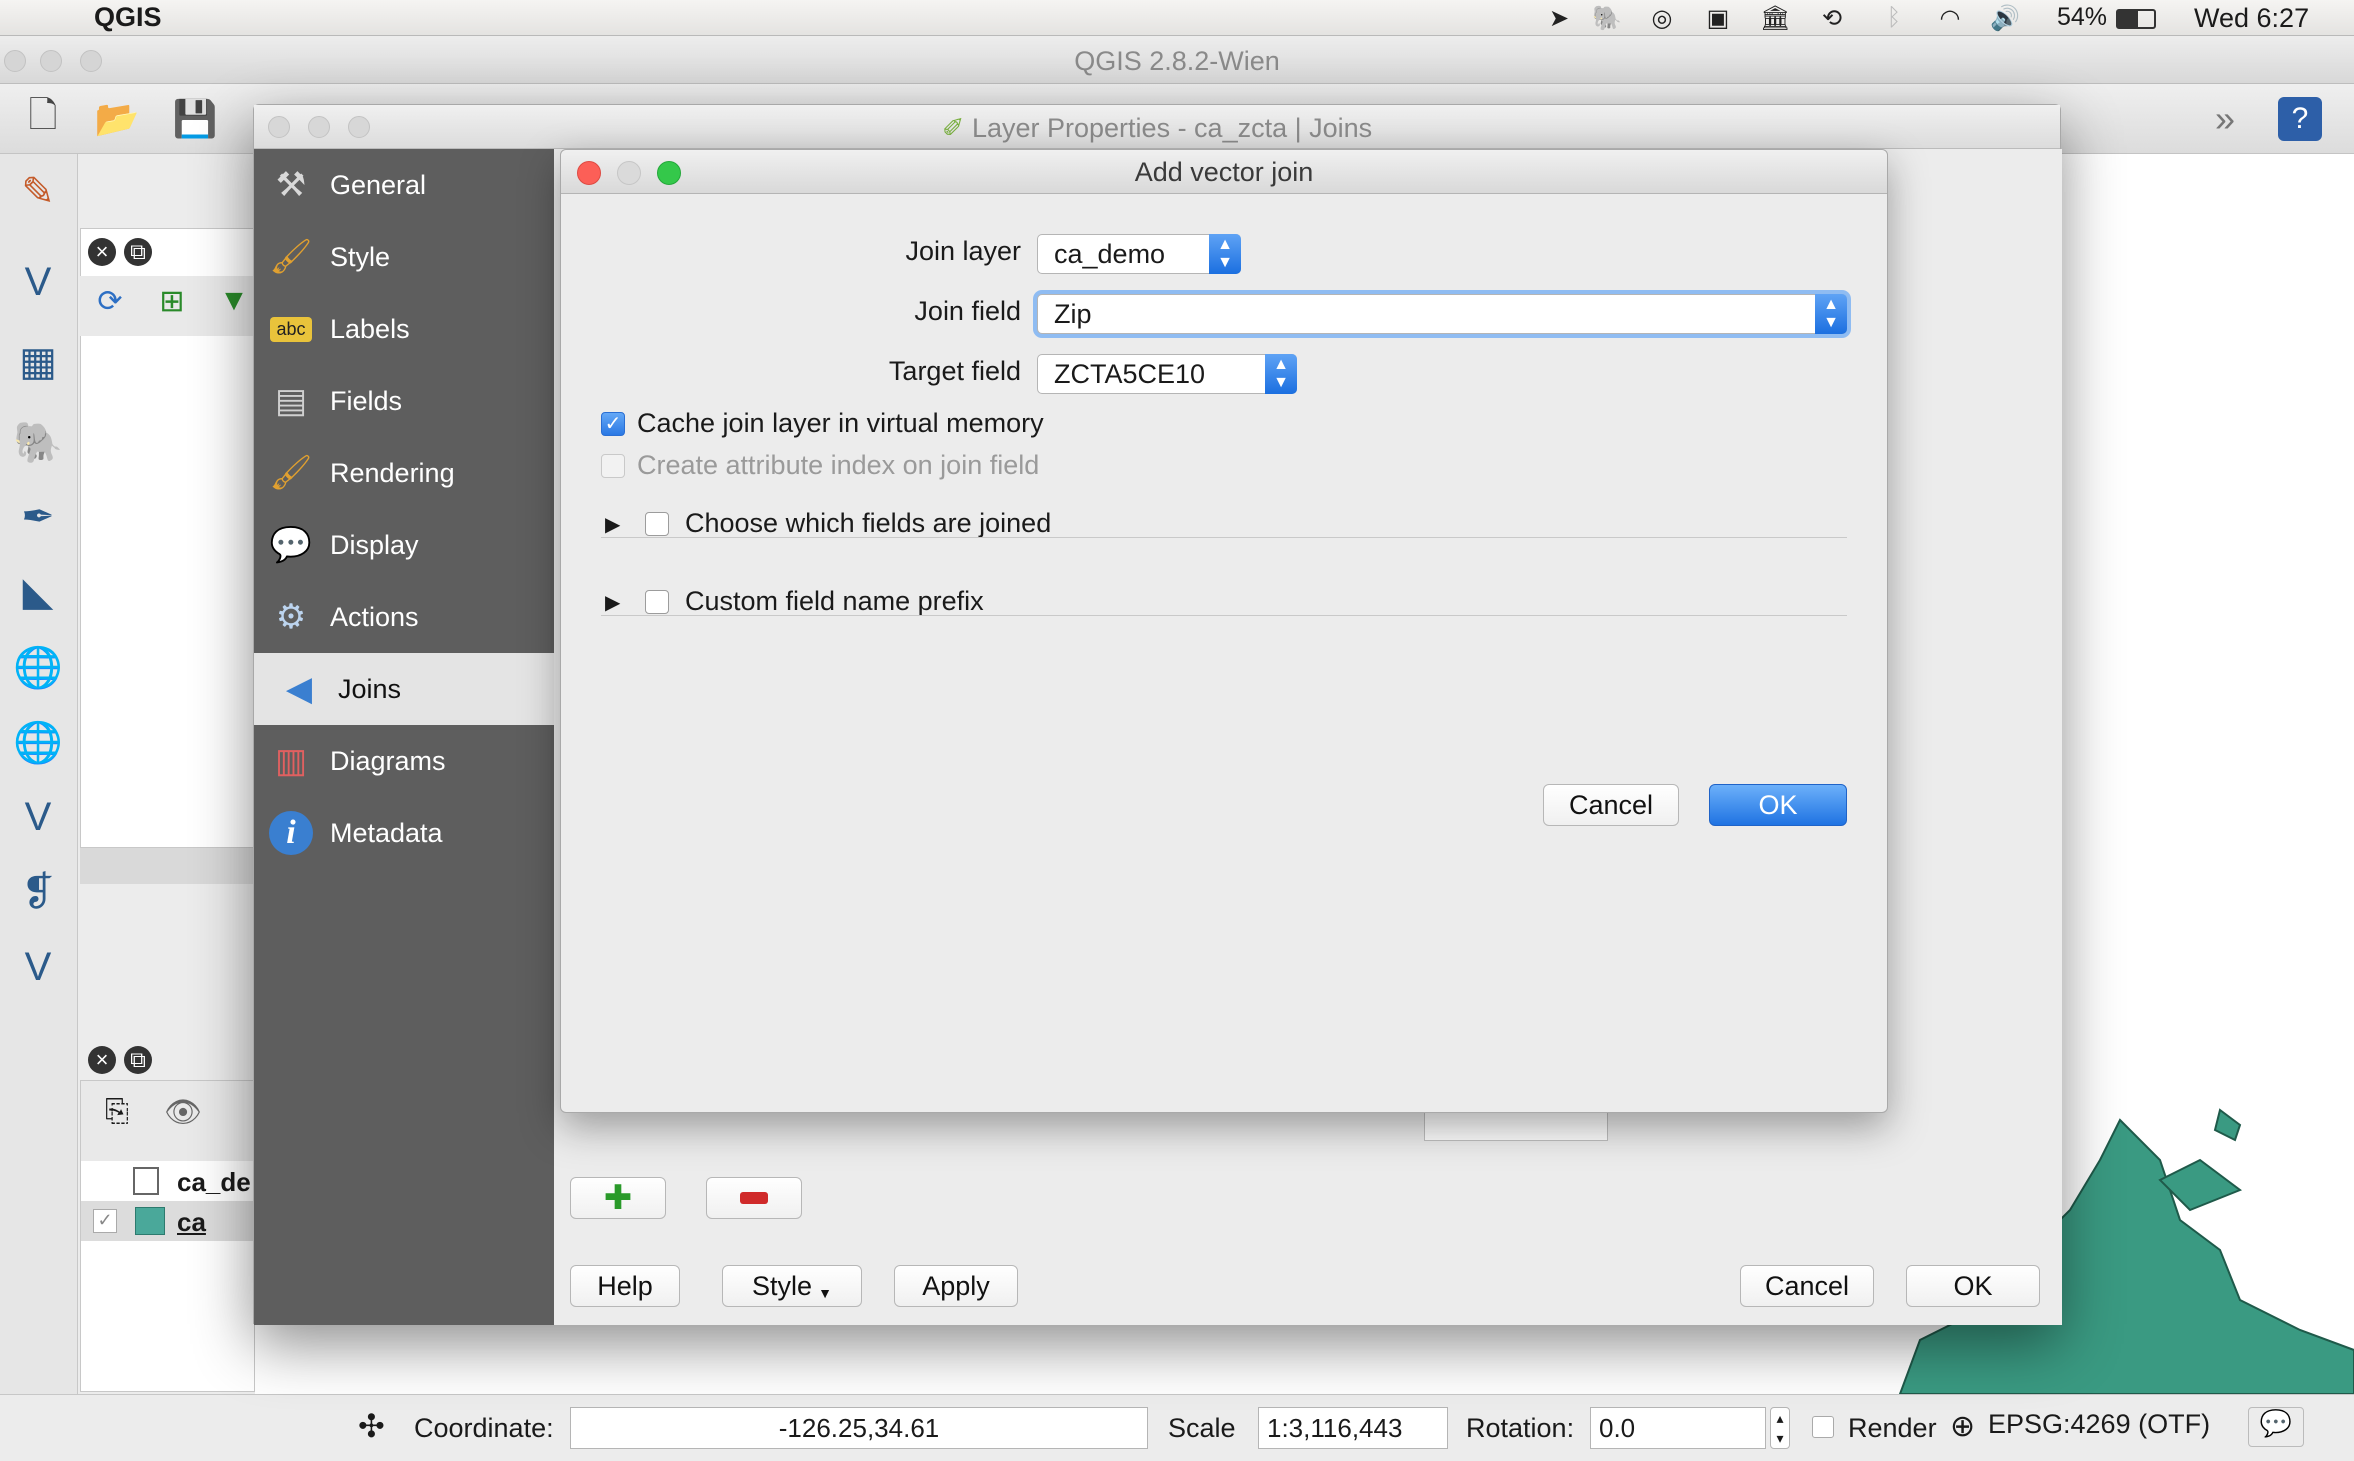 The width and height of the screenshot is (2354, 1461). I want to click on bluetooth-icon: ᛒ, so click(1894, 17).